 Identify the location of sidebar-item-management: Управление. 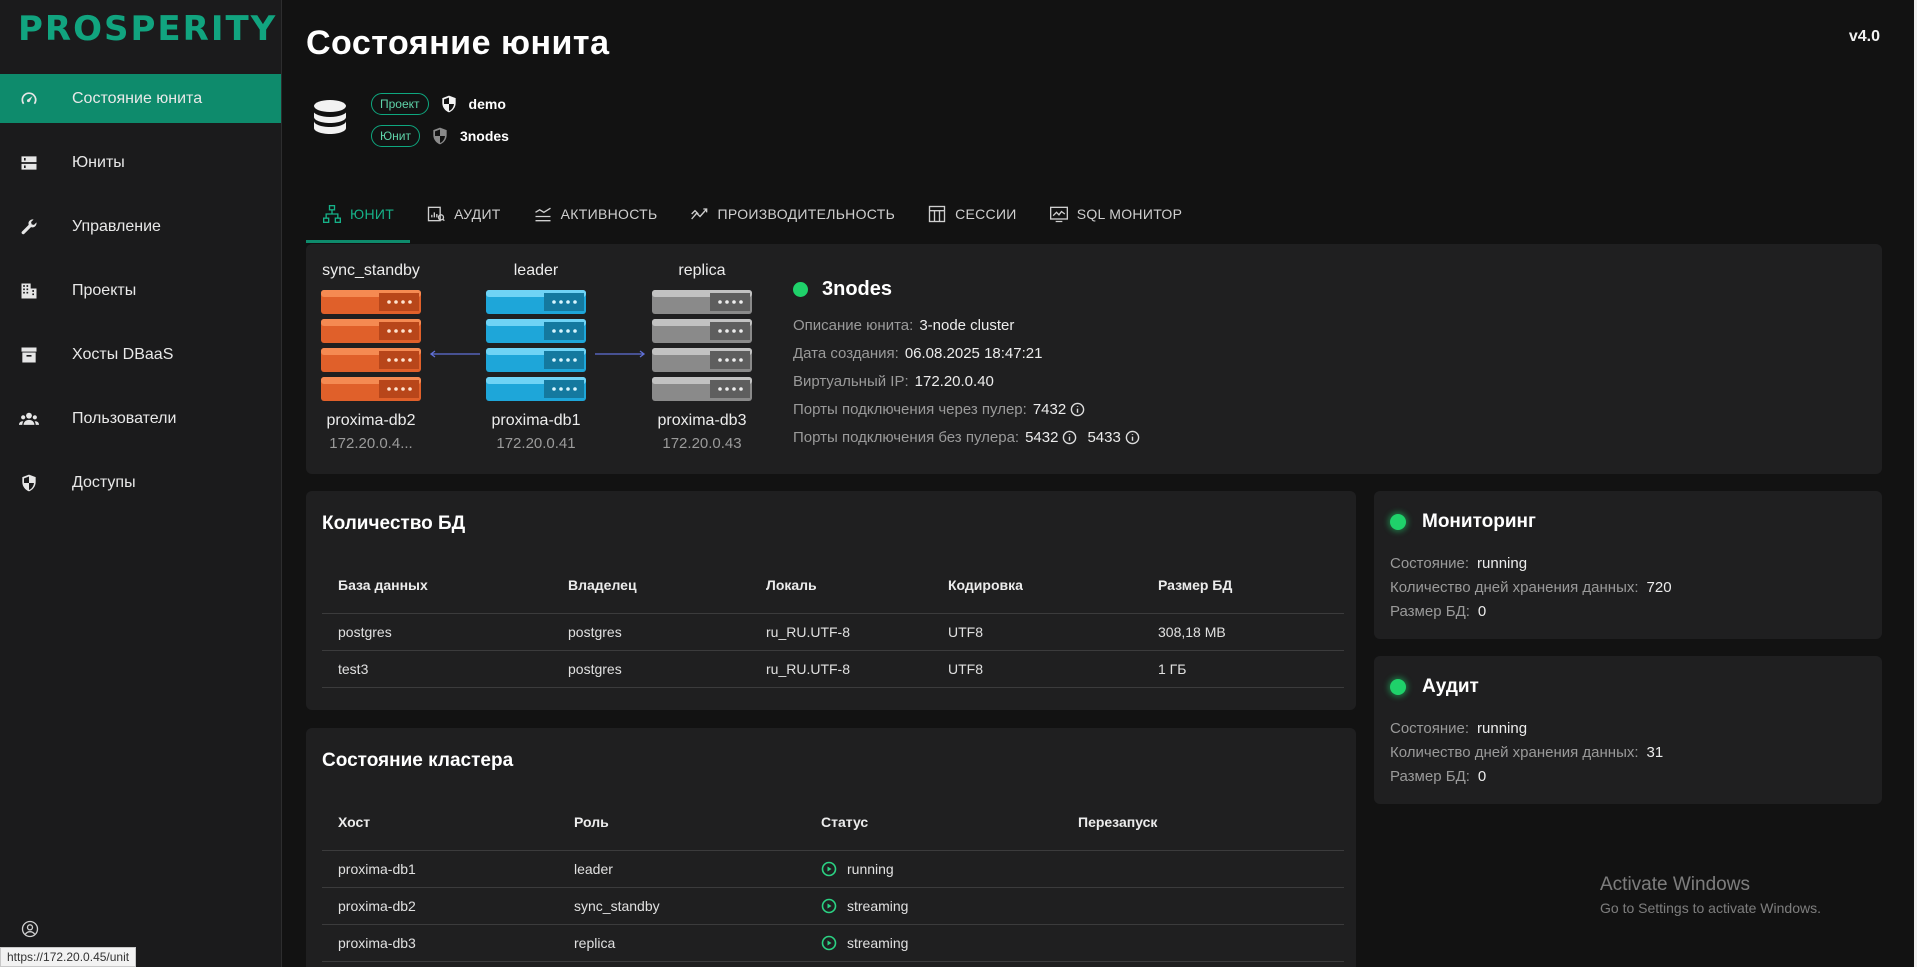
(140, 226).